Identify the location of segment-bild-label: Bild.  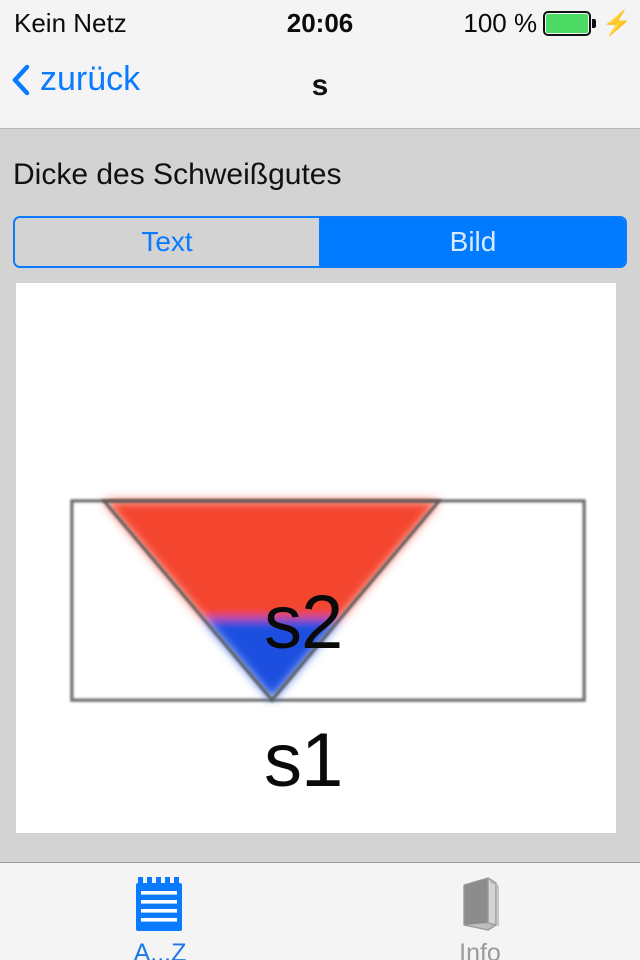
(473, 241).